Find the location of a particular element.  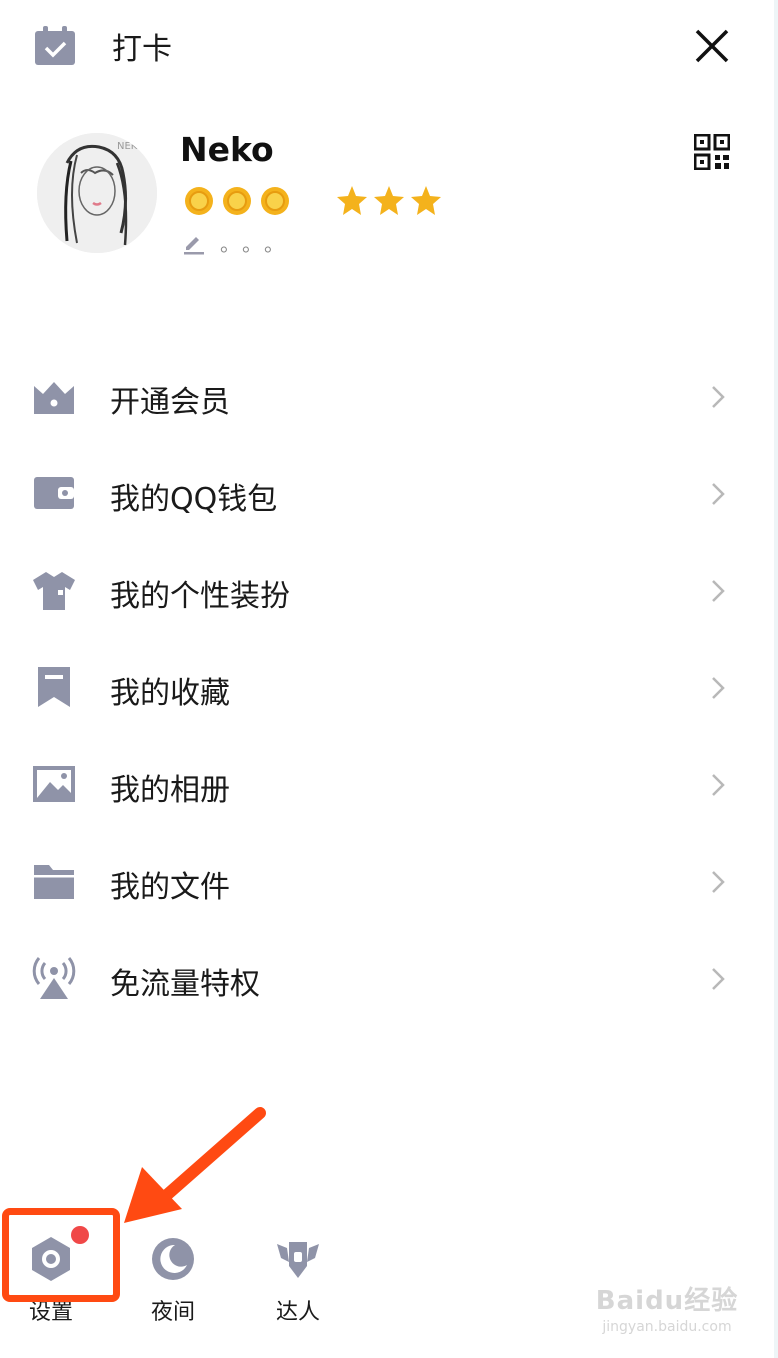

signature-text: 。。。 is located at coordinates (258, 244).